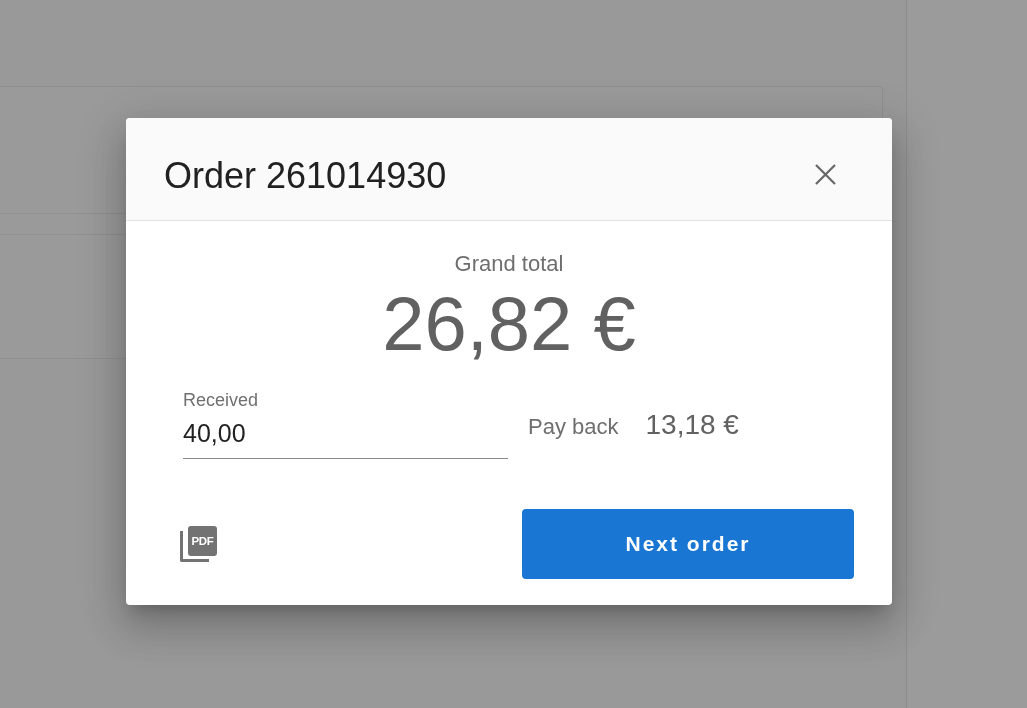  Describe the element at coordinates (825, 174) in the screenshot. I see `close-icon` at that location.